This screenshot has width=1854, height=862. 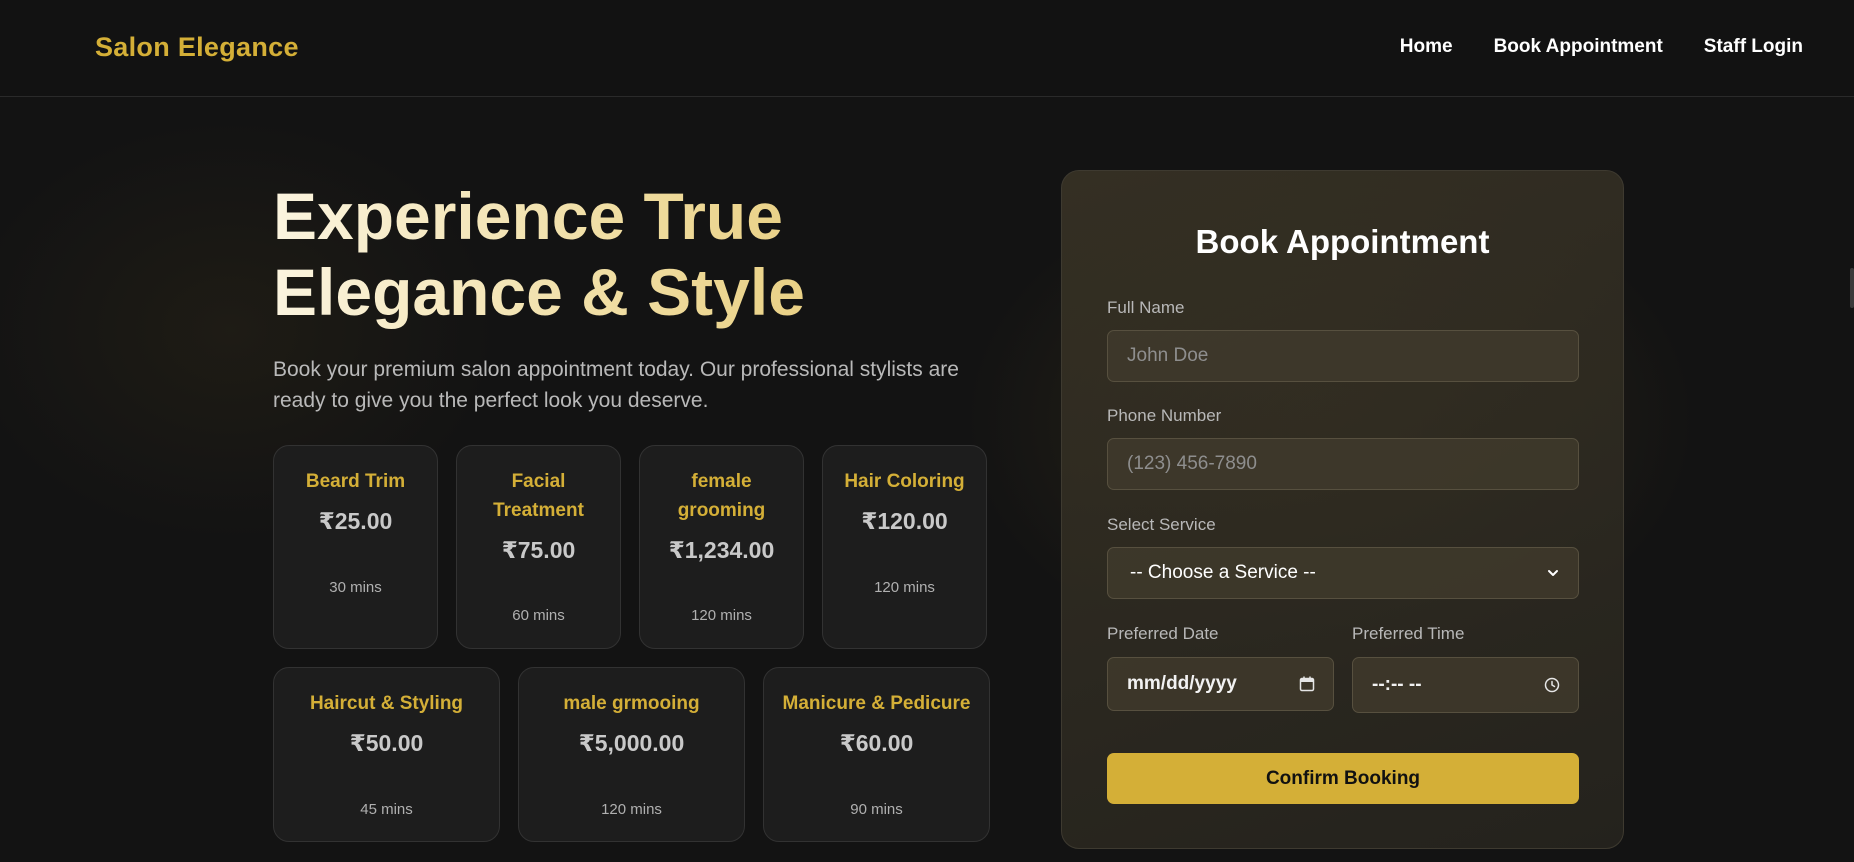 What do you see at coordinates (386, 809) in the screenshot?
I see `service-duration: 45 mins` at bounding box center [386, 809].